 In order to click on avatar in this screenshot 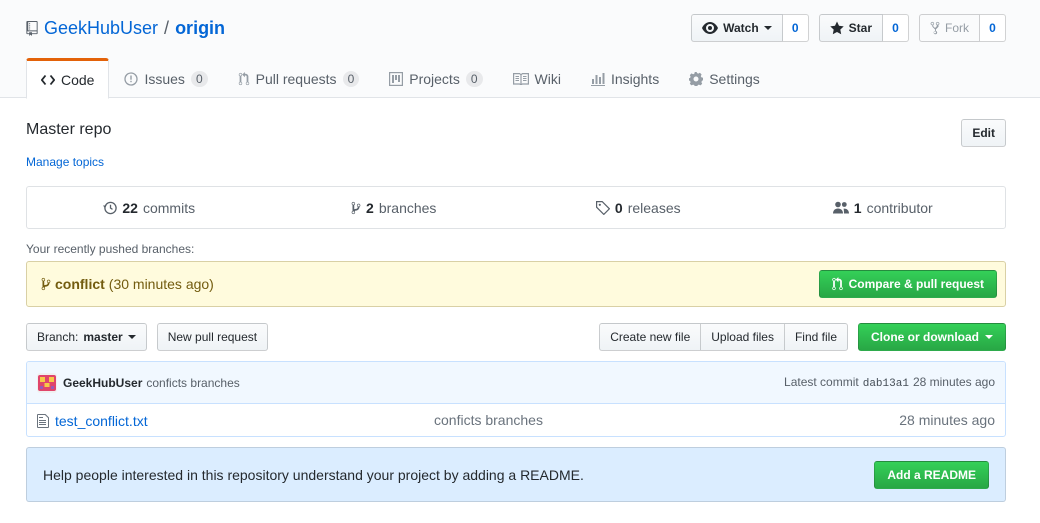, I will do `click(47, 382)`.